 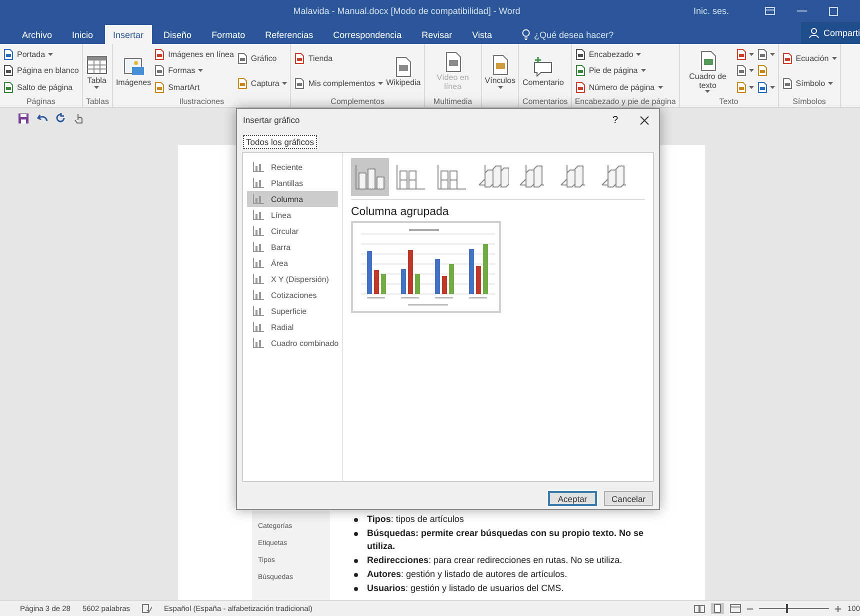 What do you see at coordinates (229, 34) in the screenshot?
I see `ribbon-tab: Formato` at bounding box center [229, 34].